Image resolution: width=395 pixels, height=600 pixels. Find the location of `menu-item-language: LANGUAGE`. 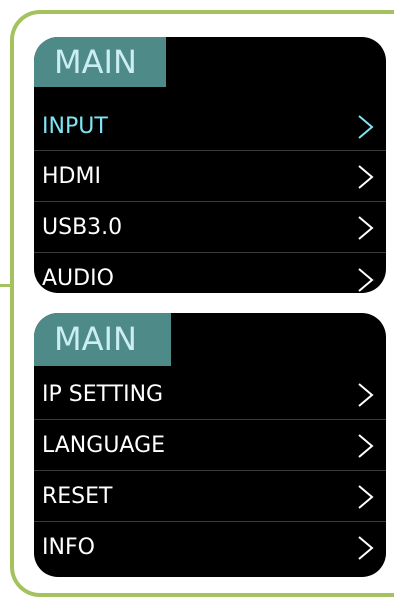

menu-item-language: LANGUAGE is located at coordinates (210, 446).